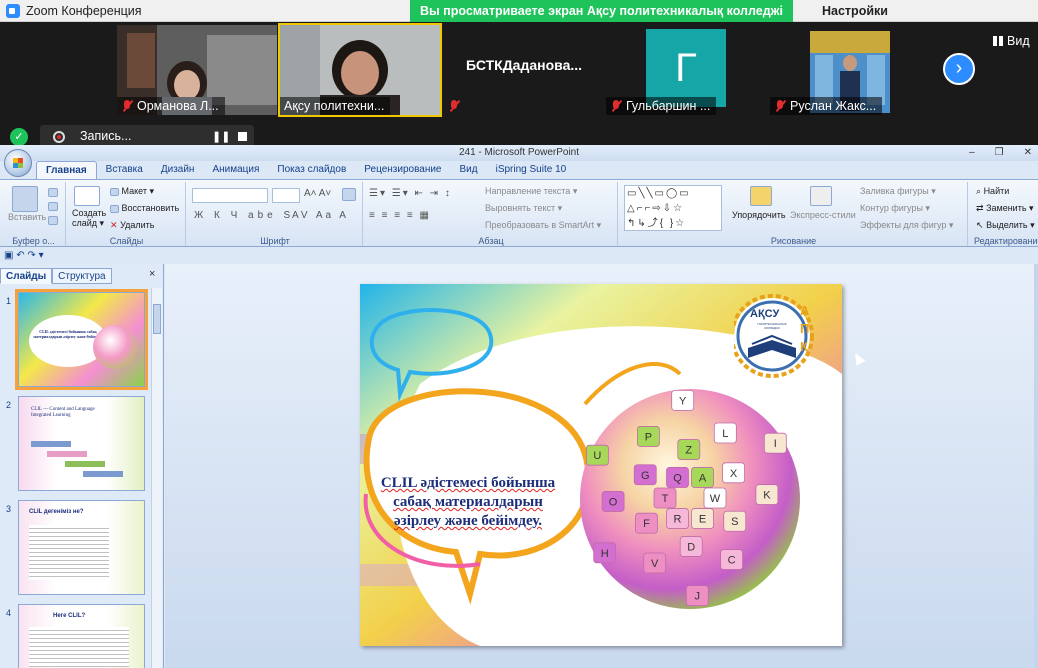 The width and height of the screenshot is (1038, 668). I want to click on delete-icon: ✕, so click(114, 225).